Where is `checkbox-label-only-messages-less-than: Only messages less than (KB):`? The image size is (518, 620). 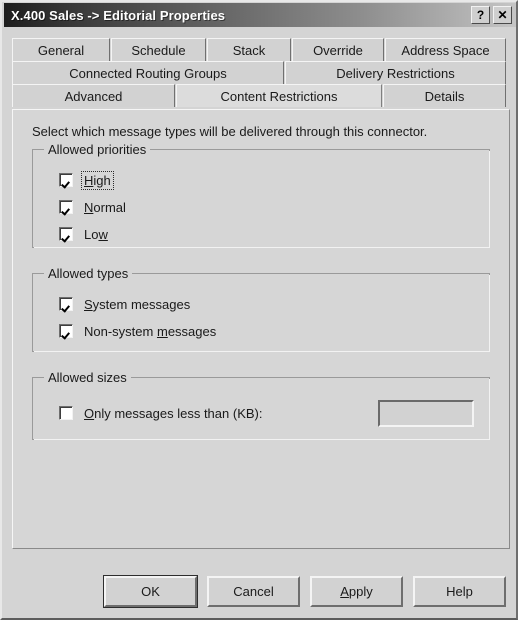 checkbox-label-only-messages-less-than: Only messages less than (KB): is located at coordinates (173, 413).